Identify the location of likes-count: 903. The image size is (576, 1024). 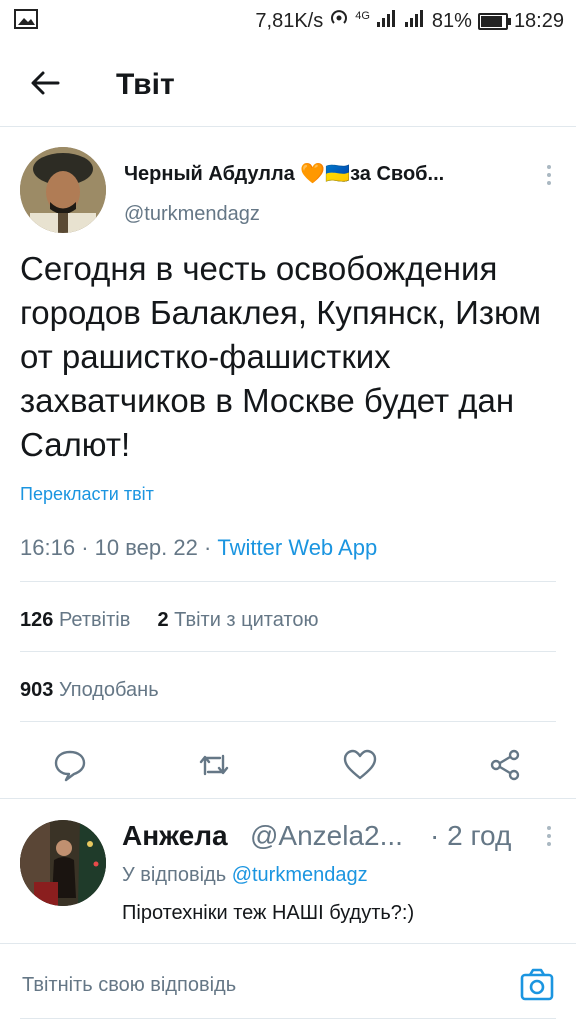
(37, 690).